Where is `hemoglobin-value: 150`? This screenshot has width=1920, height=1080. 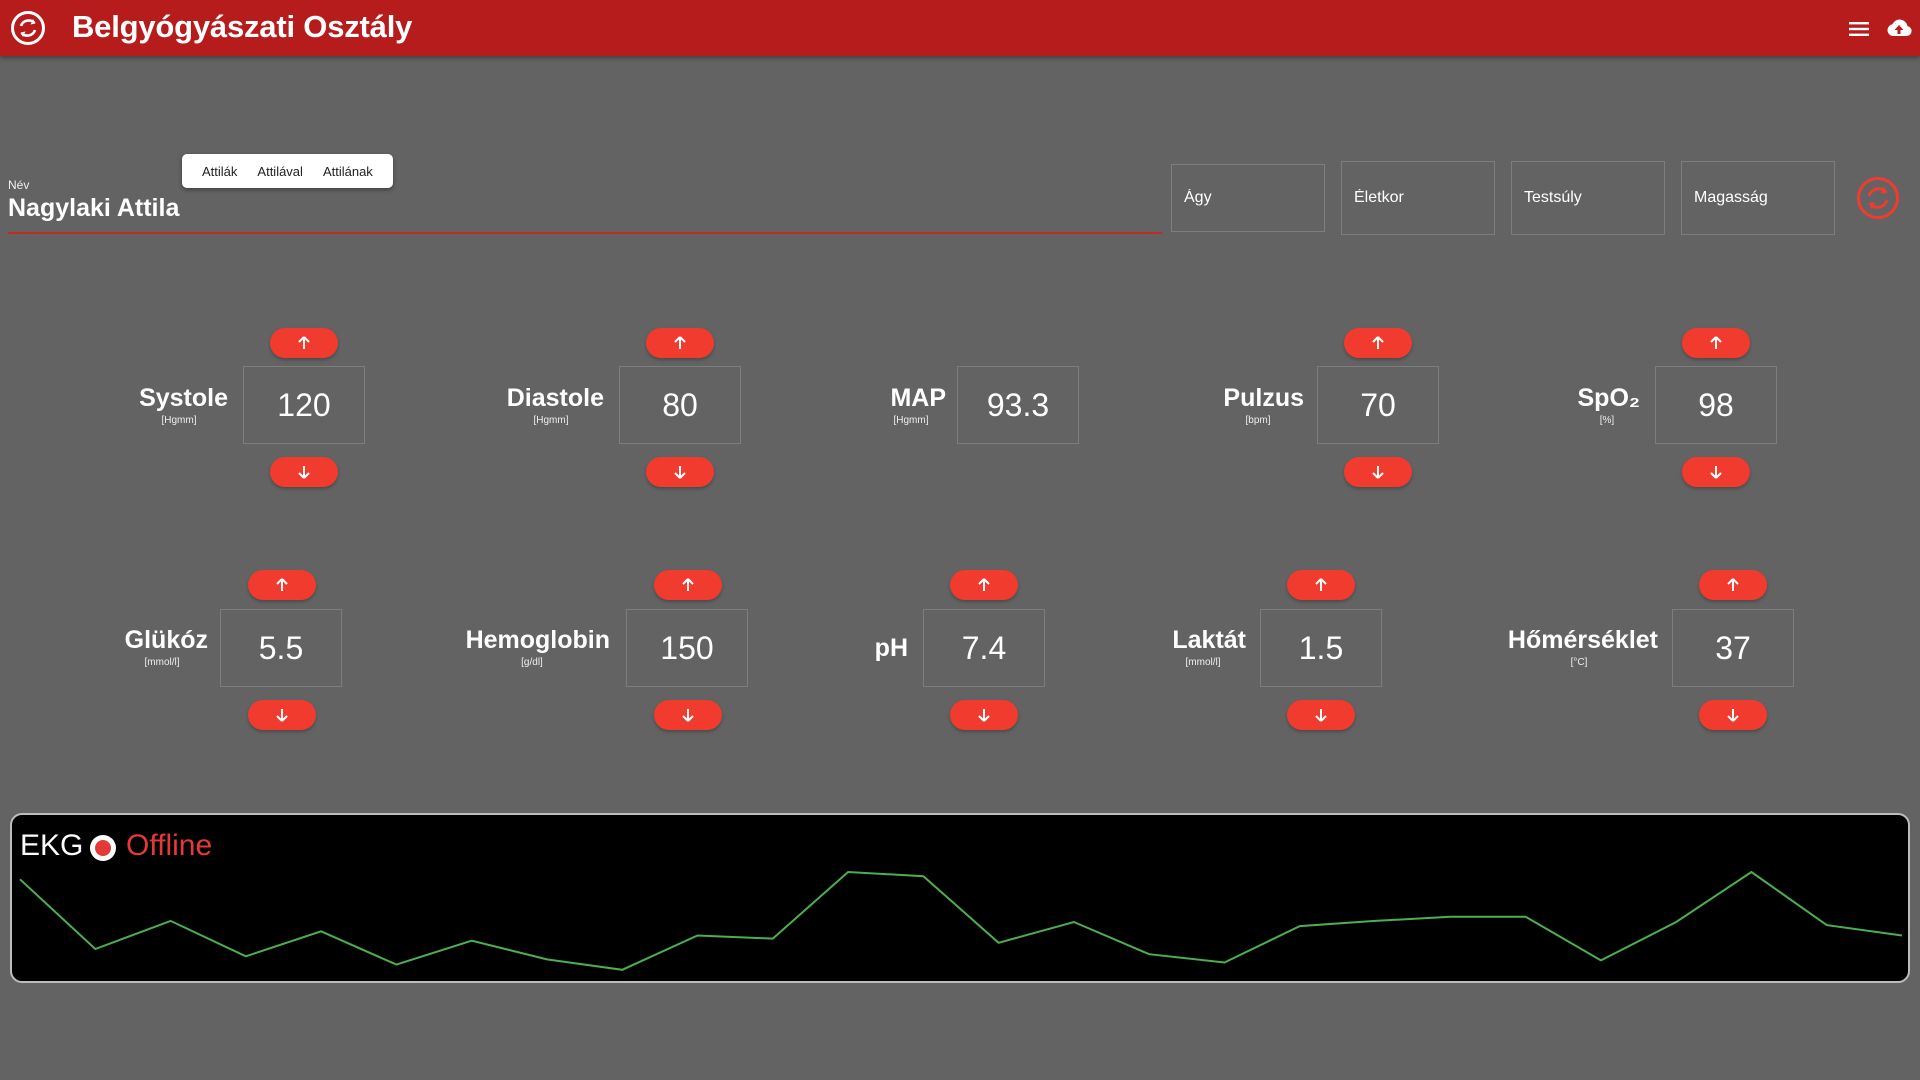
hemoglobin-value: 150 is located at coordinates (687, 648).